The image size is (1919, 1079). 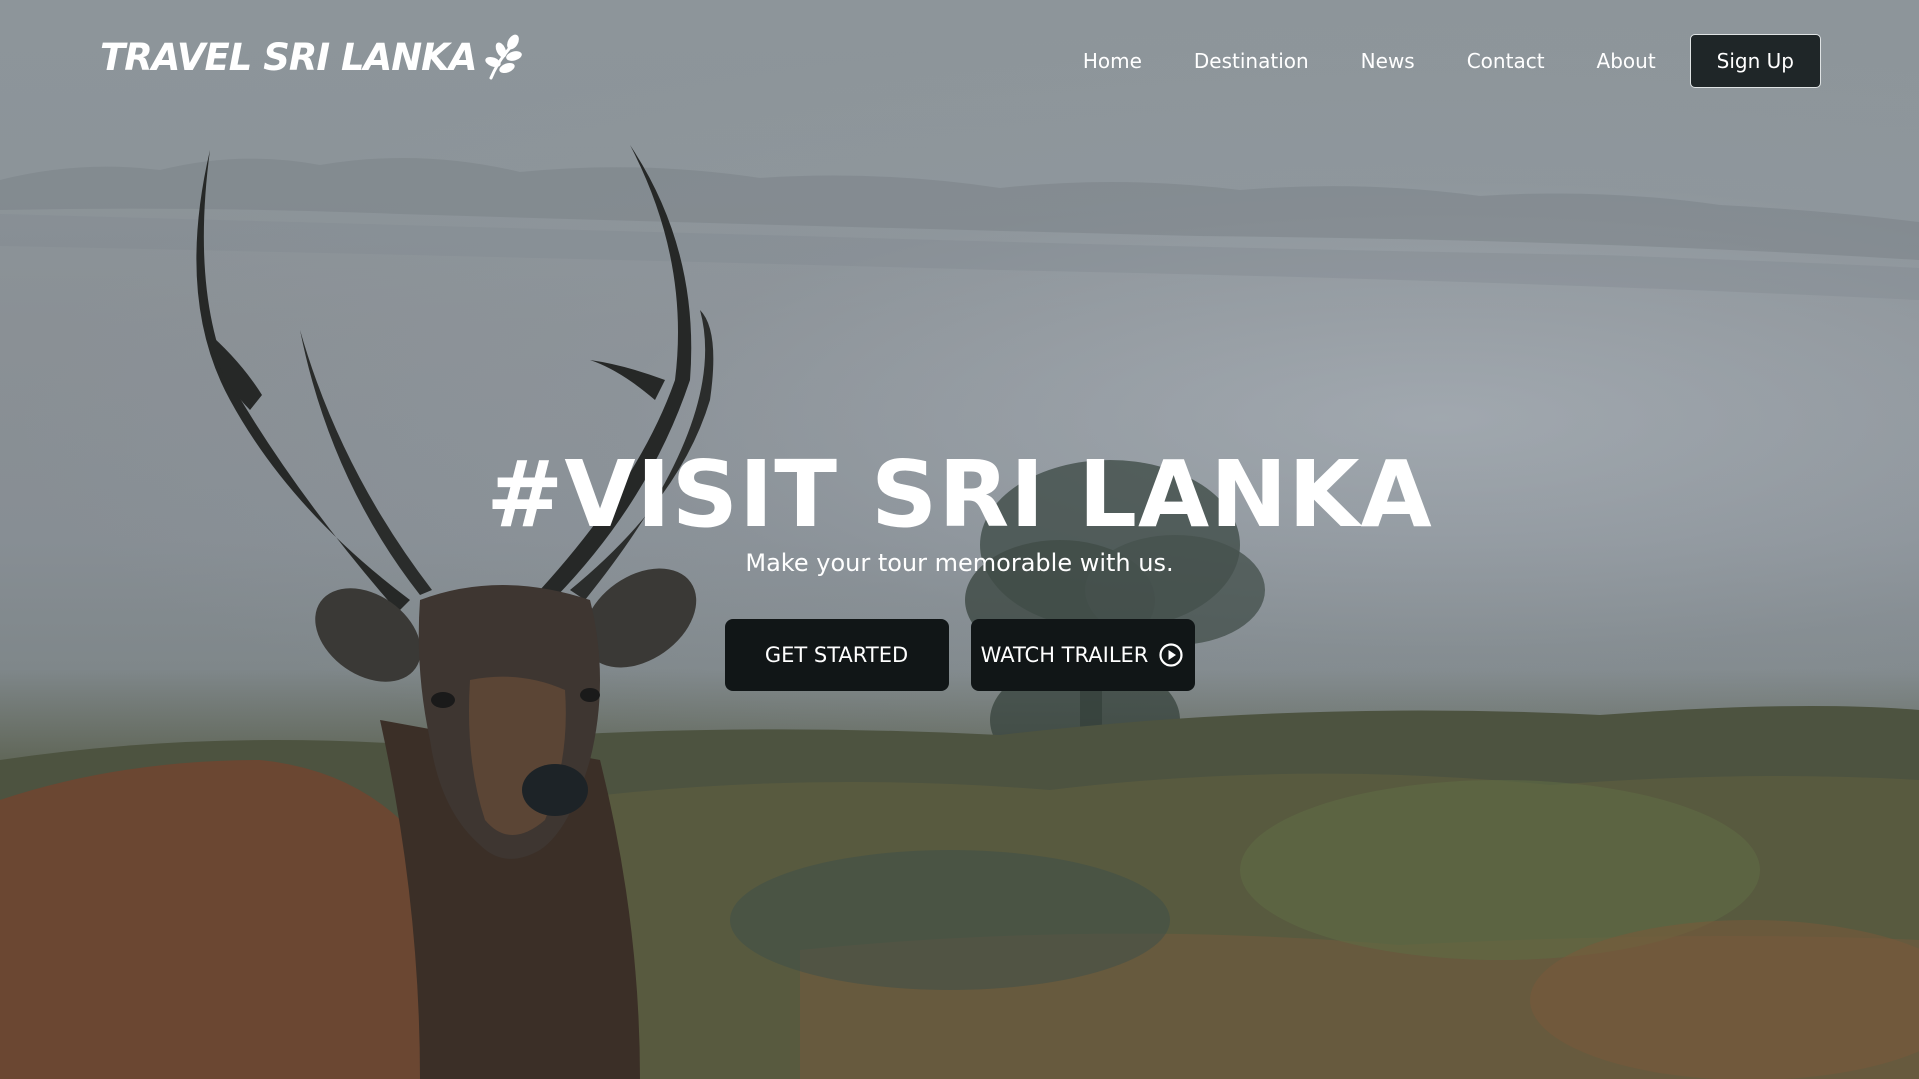 What do you see at coordinates (1626, 61) in the screenshot?
I see `nav-about: About` at bounding box center [1626, 61].